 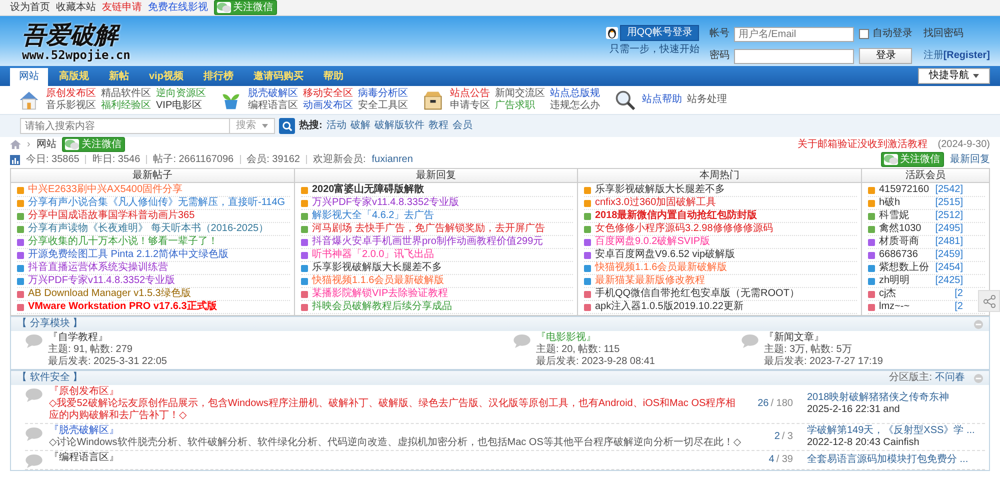 What do you see at coordinates (252, 126) in the screenshot?
I see `search-scope-dropdown: 搜索` at bounding box center [252, 126].